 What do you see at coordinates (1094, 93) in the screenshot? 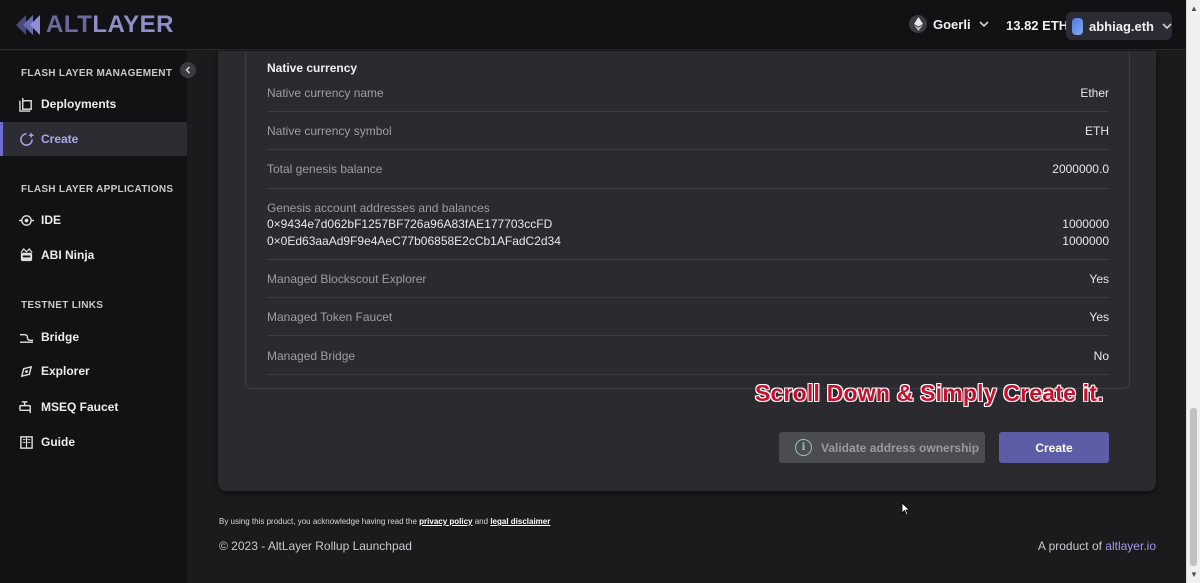
I see `row-value: Ether` at bounding box center [1094, 93].